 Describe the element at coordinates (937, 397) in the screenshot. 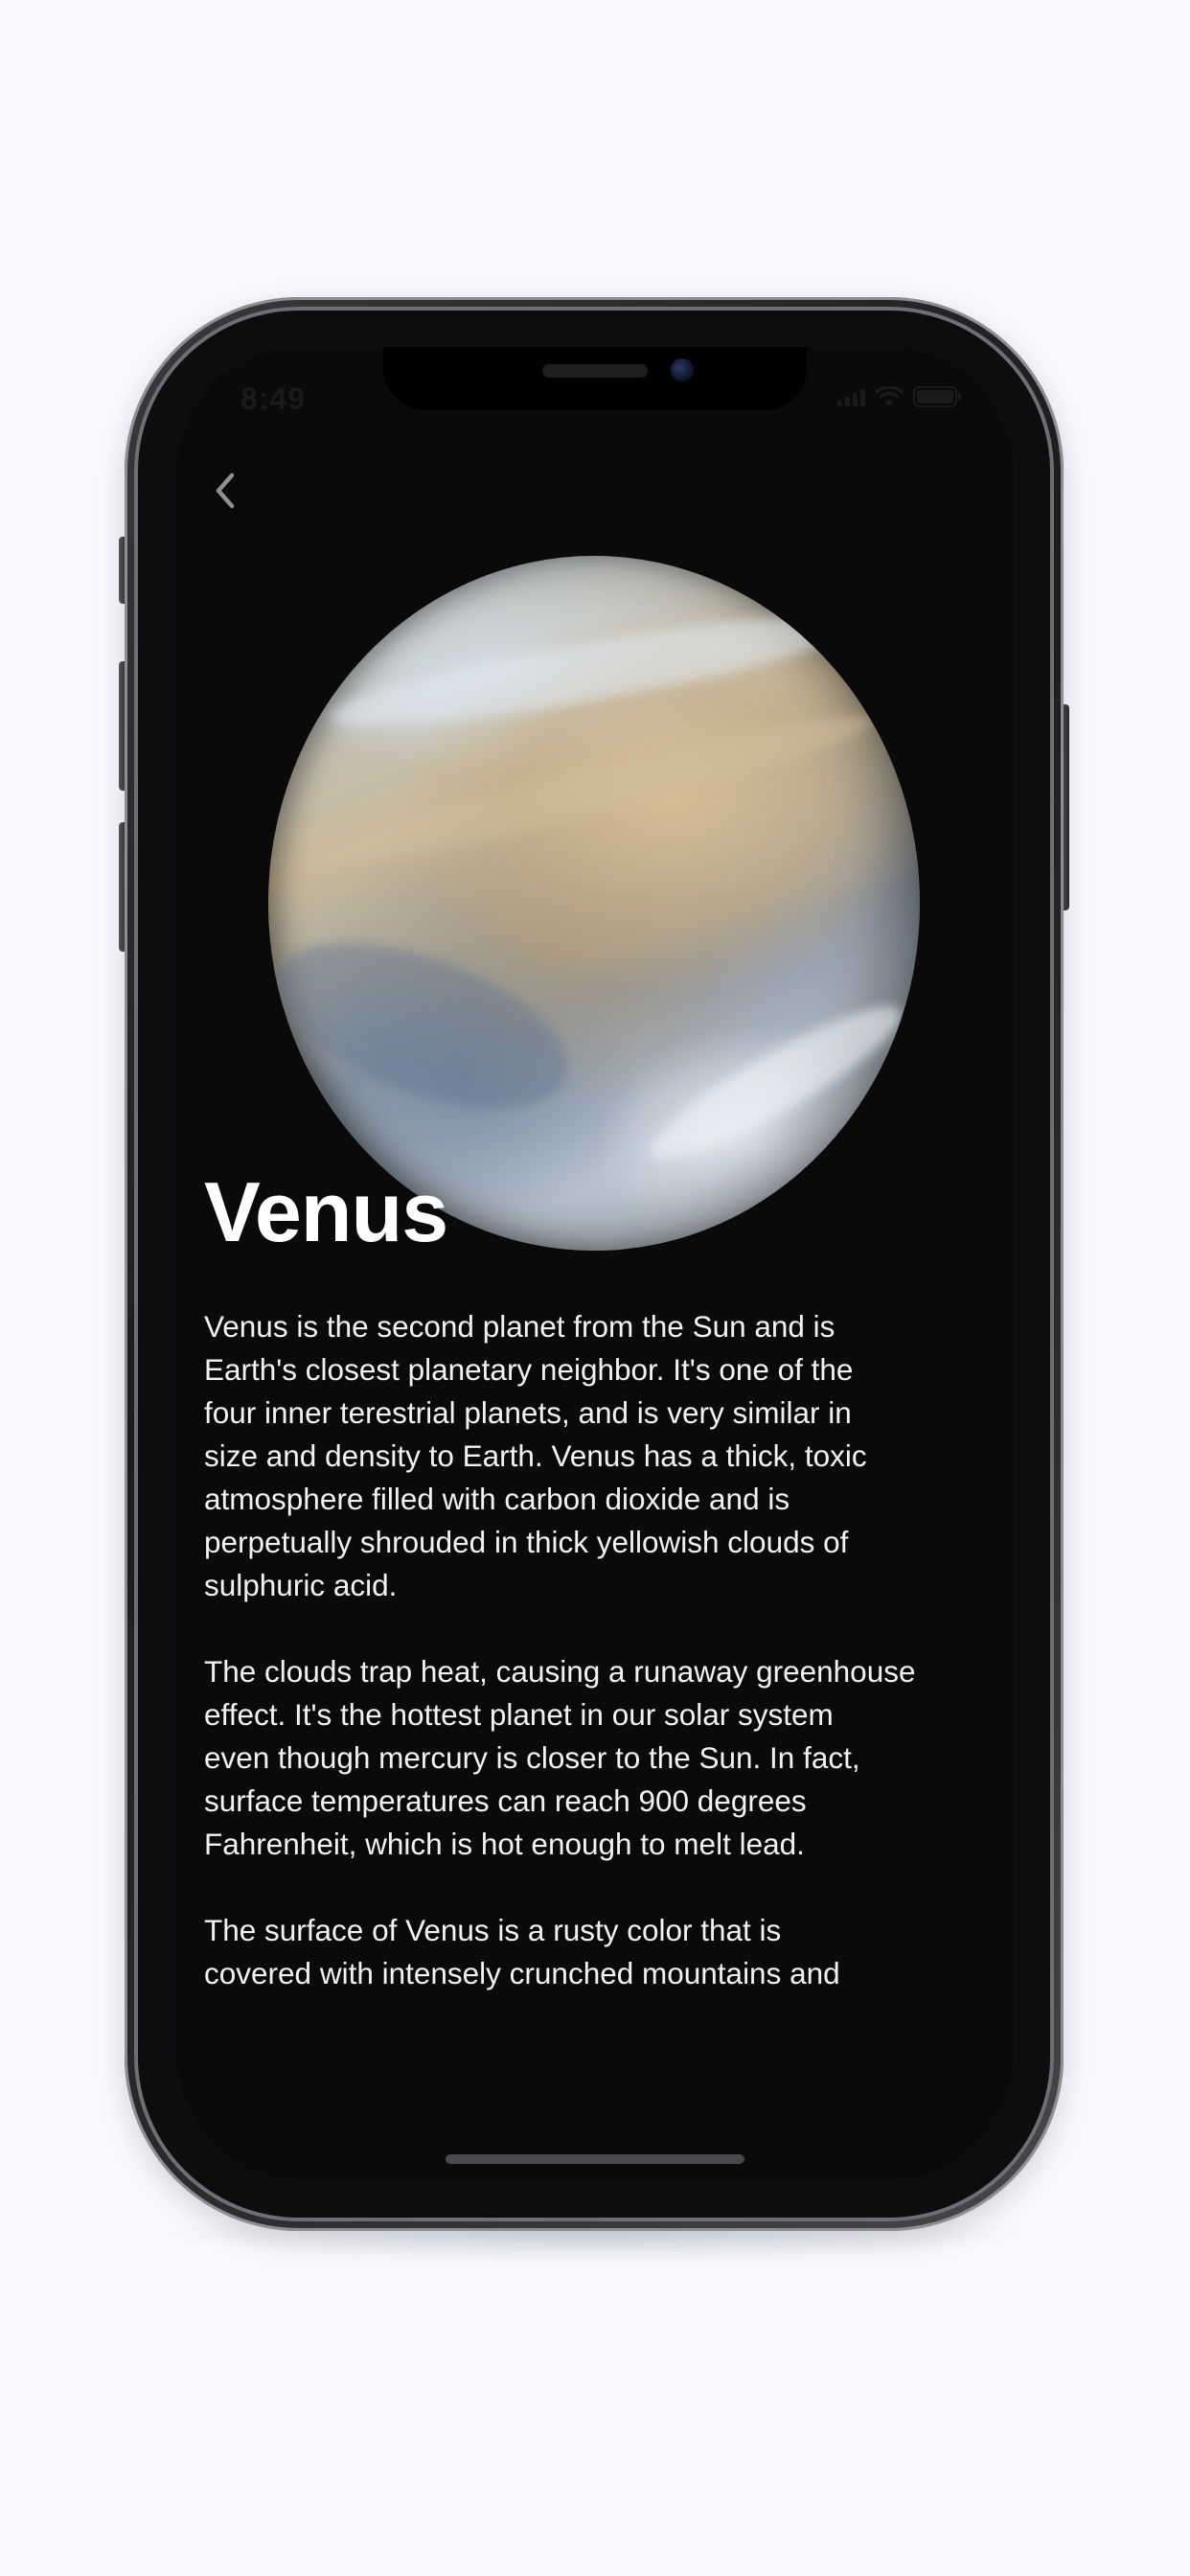

I see `battery-icon` at that location.